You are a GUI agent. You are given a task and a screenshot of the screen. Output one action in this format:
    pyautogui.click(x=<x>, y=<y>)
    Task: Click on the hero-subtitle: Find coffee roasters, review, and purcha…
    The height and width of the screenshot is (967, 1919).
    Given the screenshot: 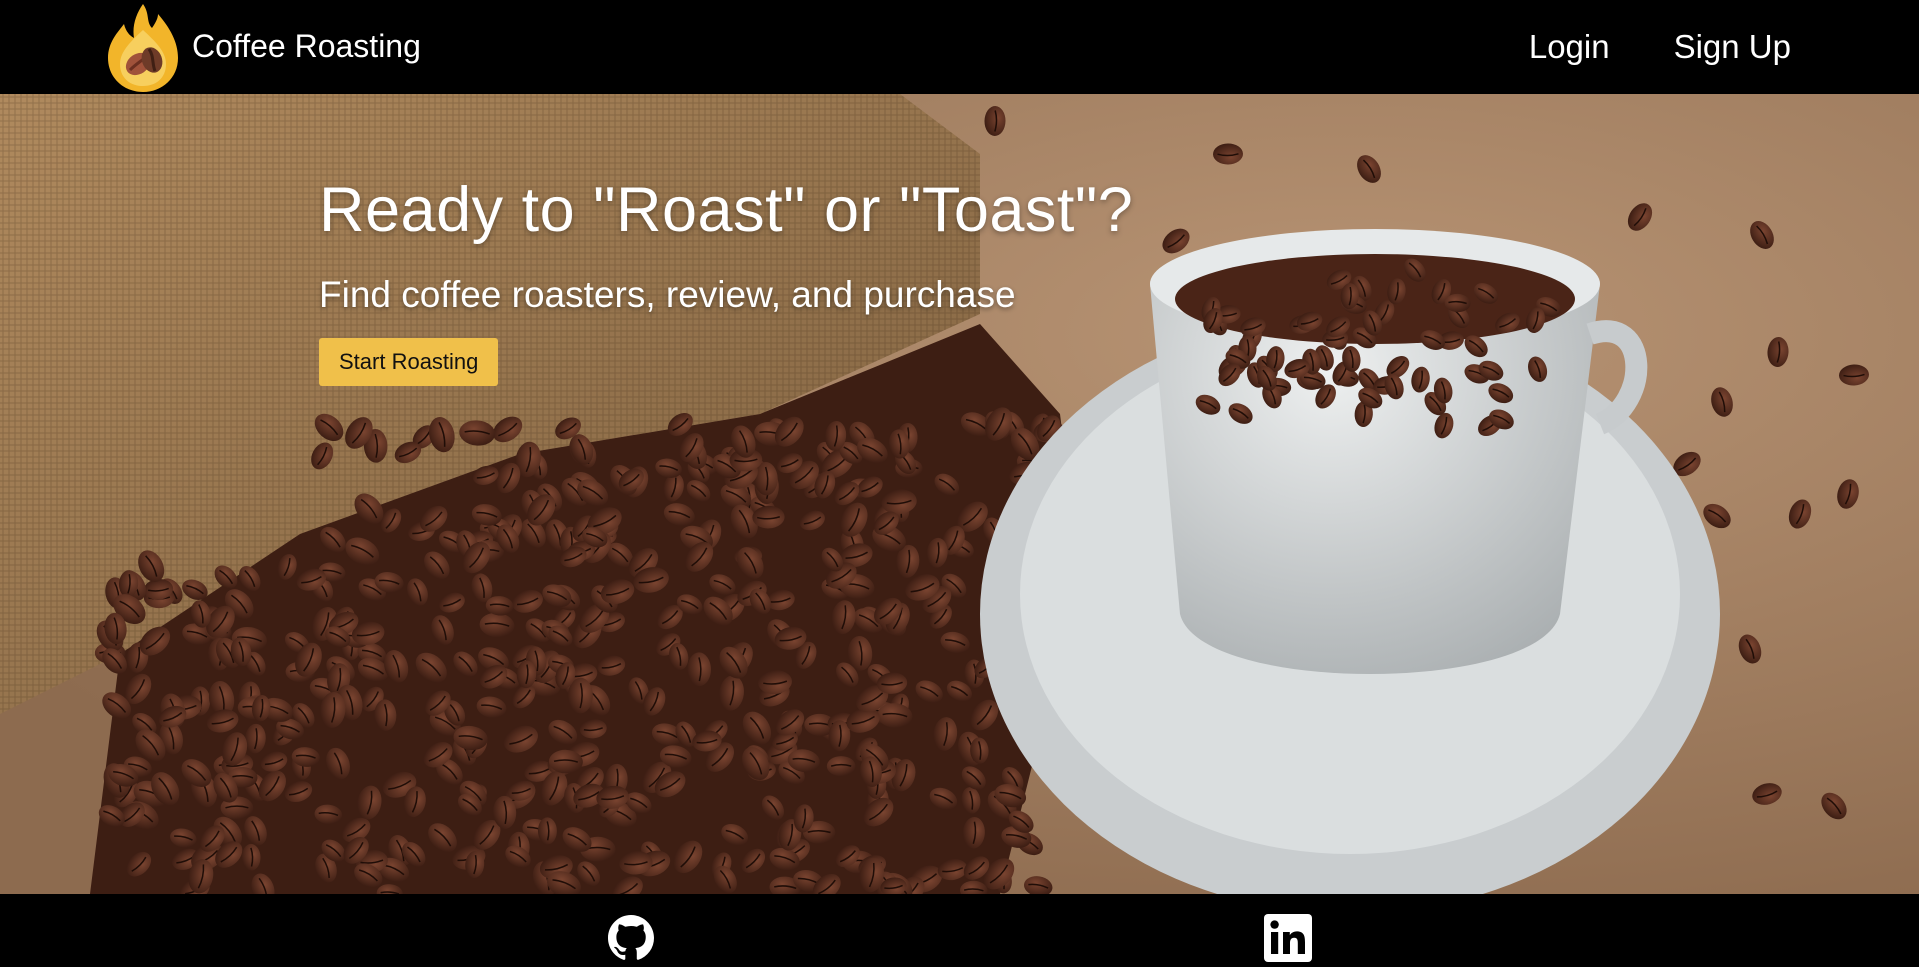 What is the action you would take?
    pyautogui.click(x=667, y=294)
    